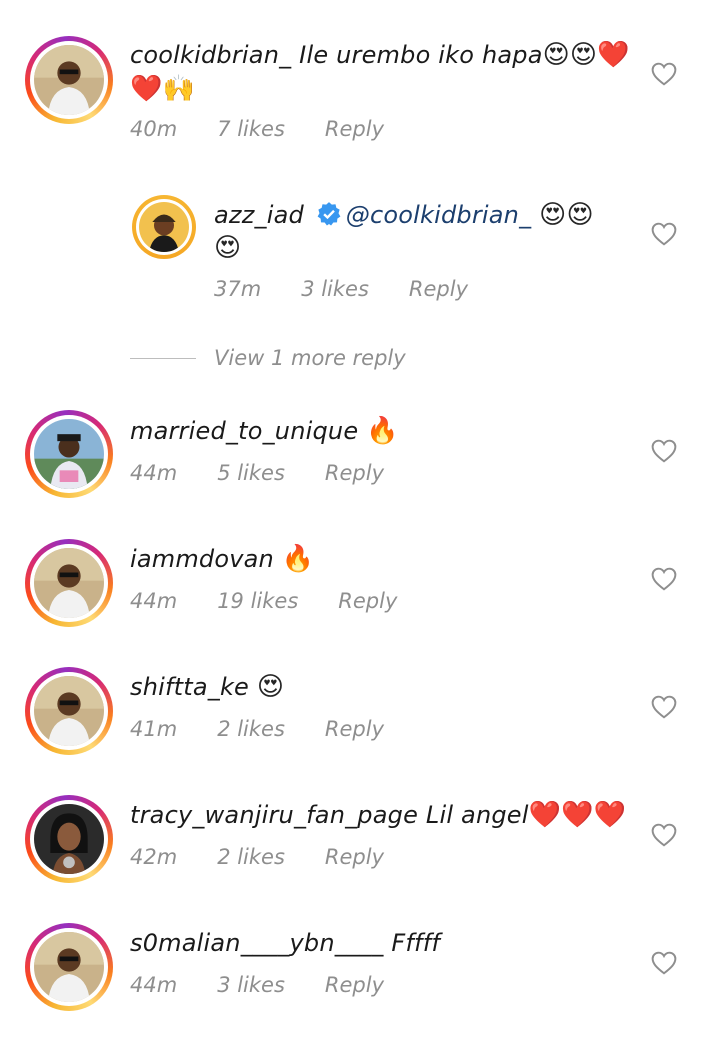 The height and width of the screenshot is (1037, 720). I want to click on comment-text: coolkidbrian_ Ile urembo iko hapa😍😍❤️, so click(380, 55).